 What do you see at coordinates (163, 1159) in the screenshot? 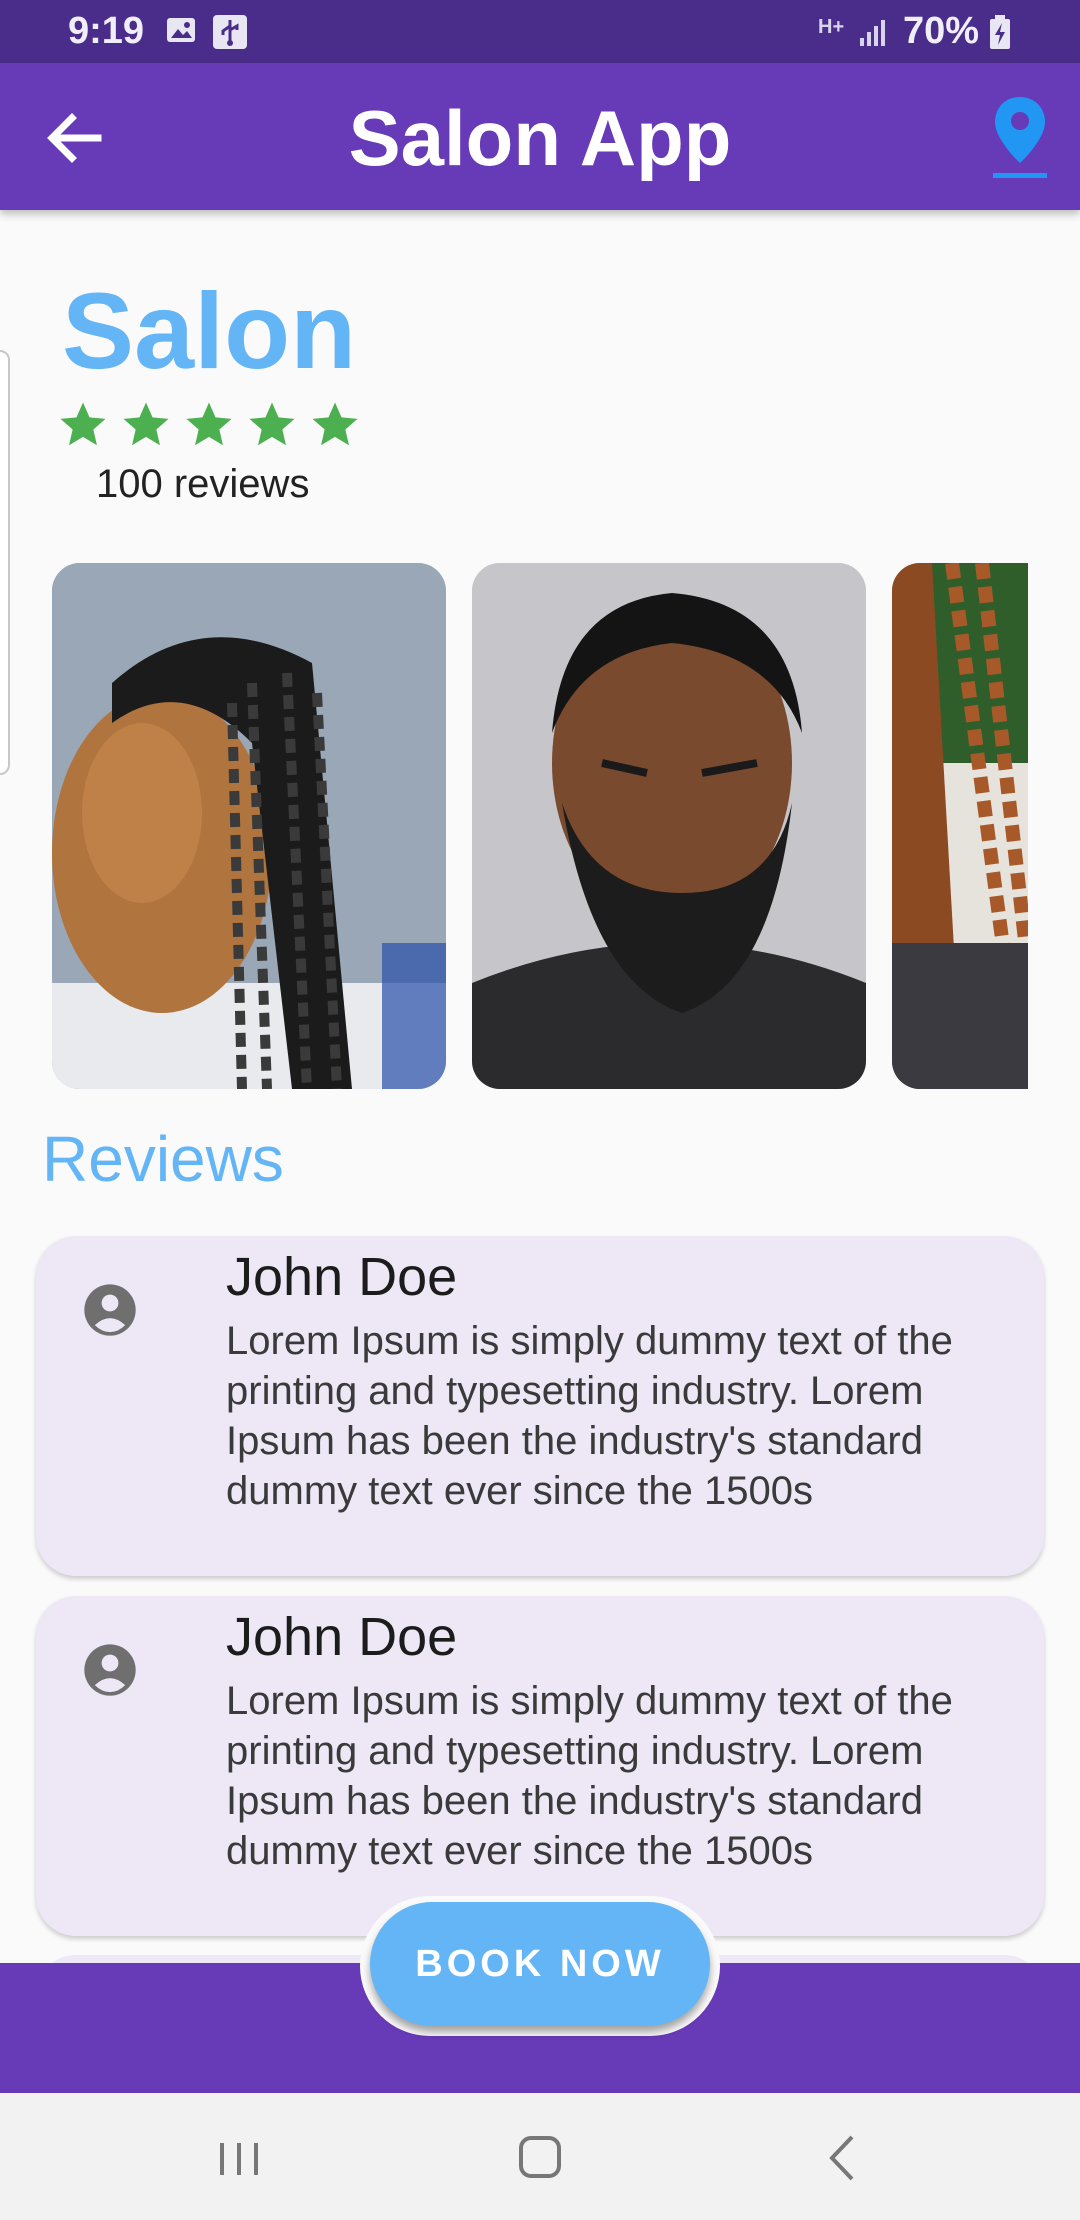
I see `reviews-heading: Reviews` at bounding box center [163, 1159].